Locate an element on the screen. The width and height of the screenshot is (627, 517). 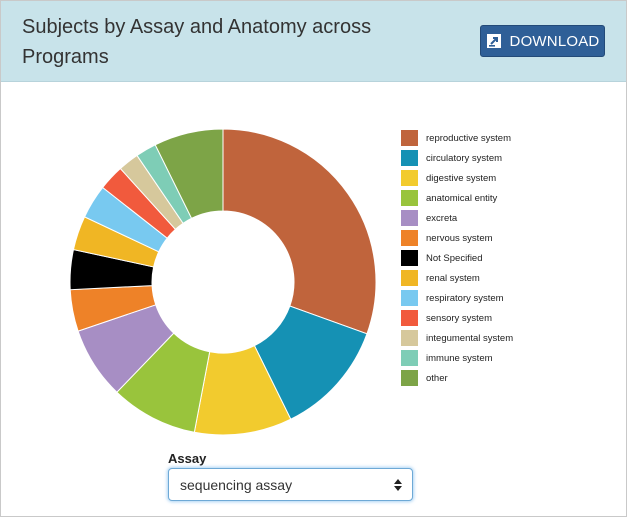
legend-label: renal system is located at coordinates (453, 278).